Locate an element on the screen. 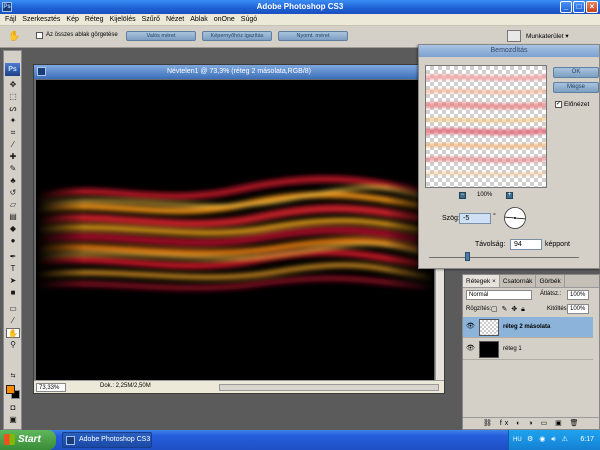  angle-input: -5 is located at coordinates (475, 218).